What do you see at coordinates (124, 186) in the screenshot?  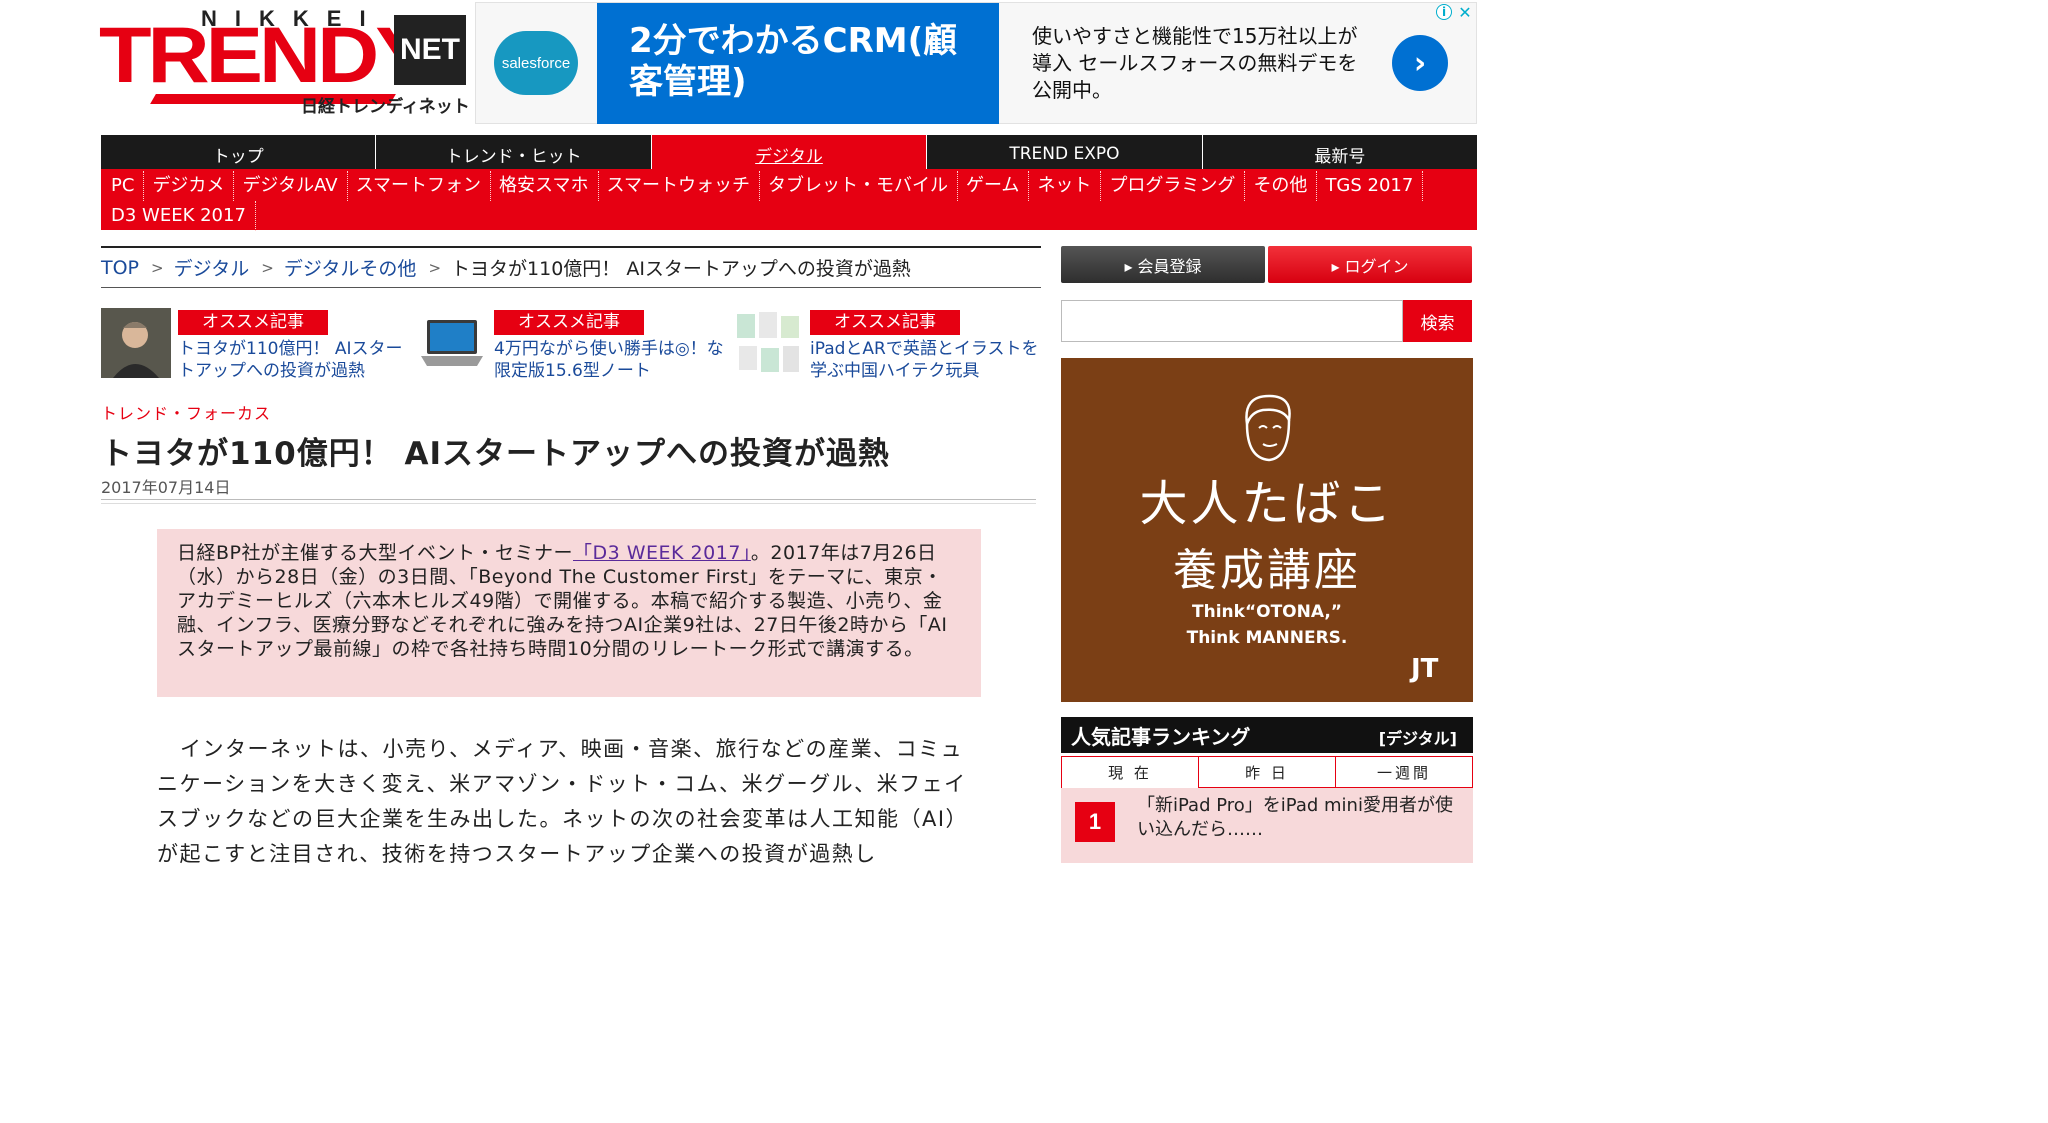 I see `subnav-pc: PC` at bounding box center [124, 186].